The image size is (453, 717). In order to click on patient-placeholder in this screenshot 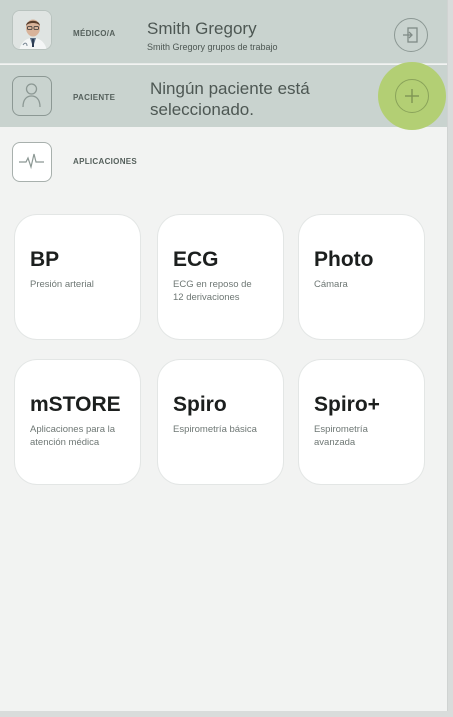, I will do `click(32, 96)`.